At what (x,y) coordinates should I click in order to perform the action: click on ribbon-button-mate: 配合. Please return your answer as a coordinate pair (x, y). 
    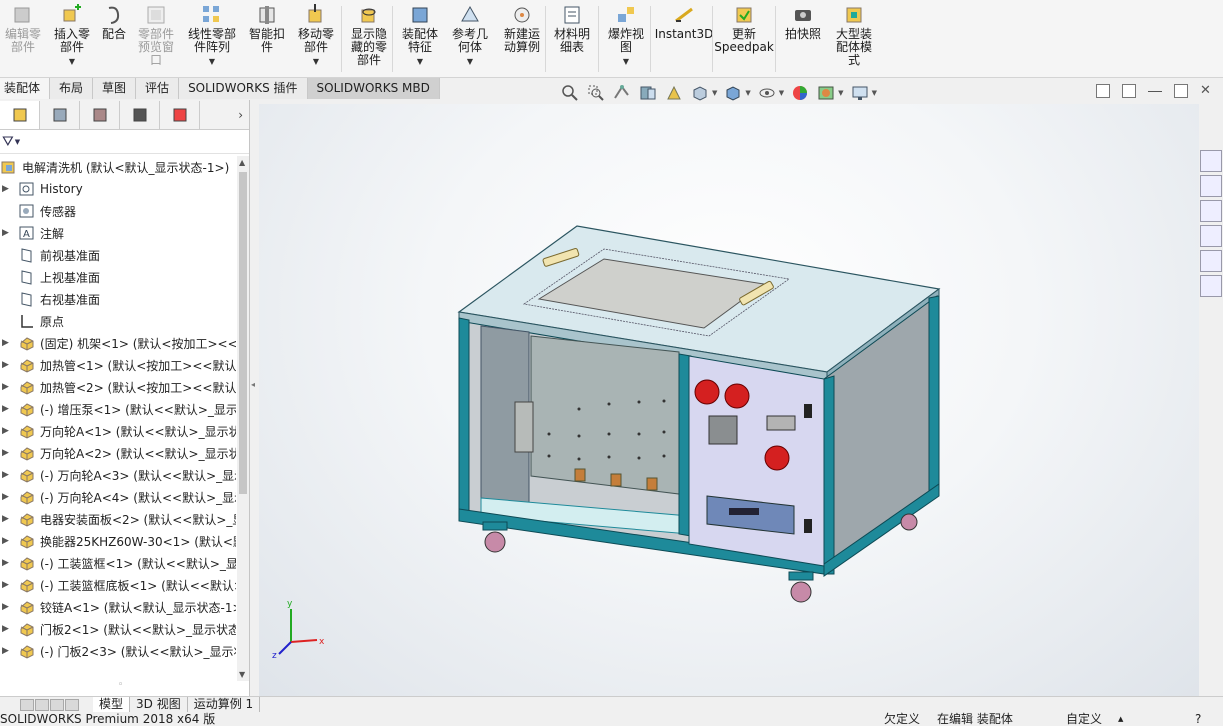
    Looking at the image, I should click on (114, 39).